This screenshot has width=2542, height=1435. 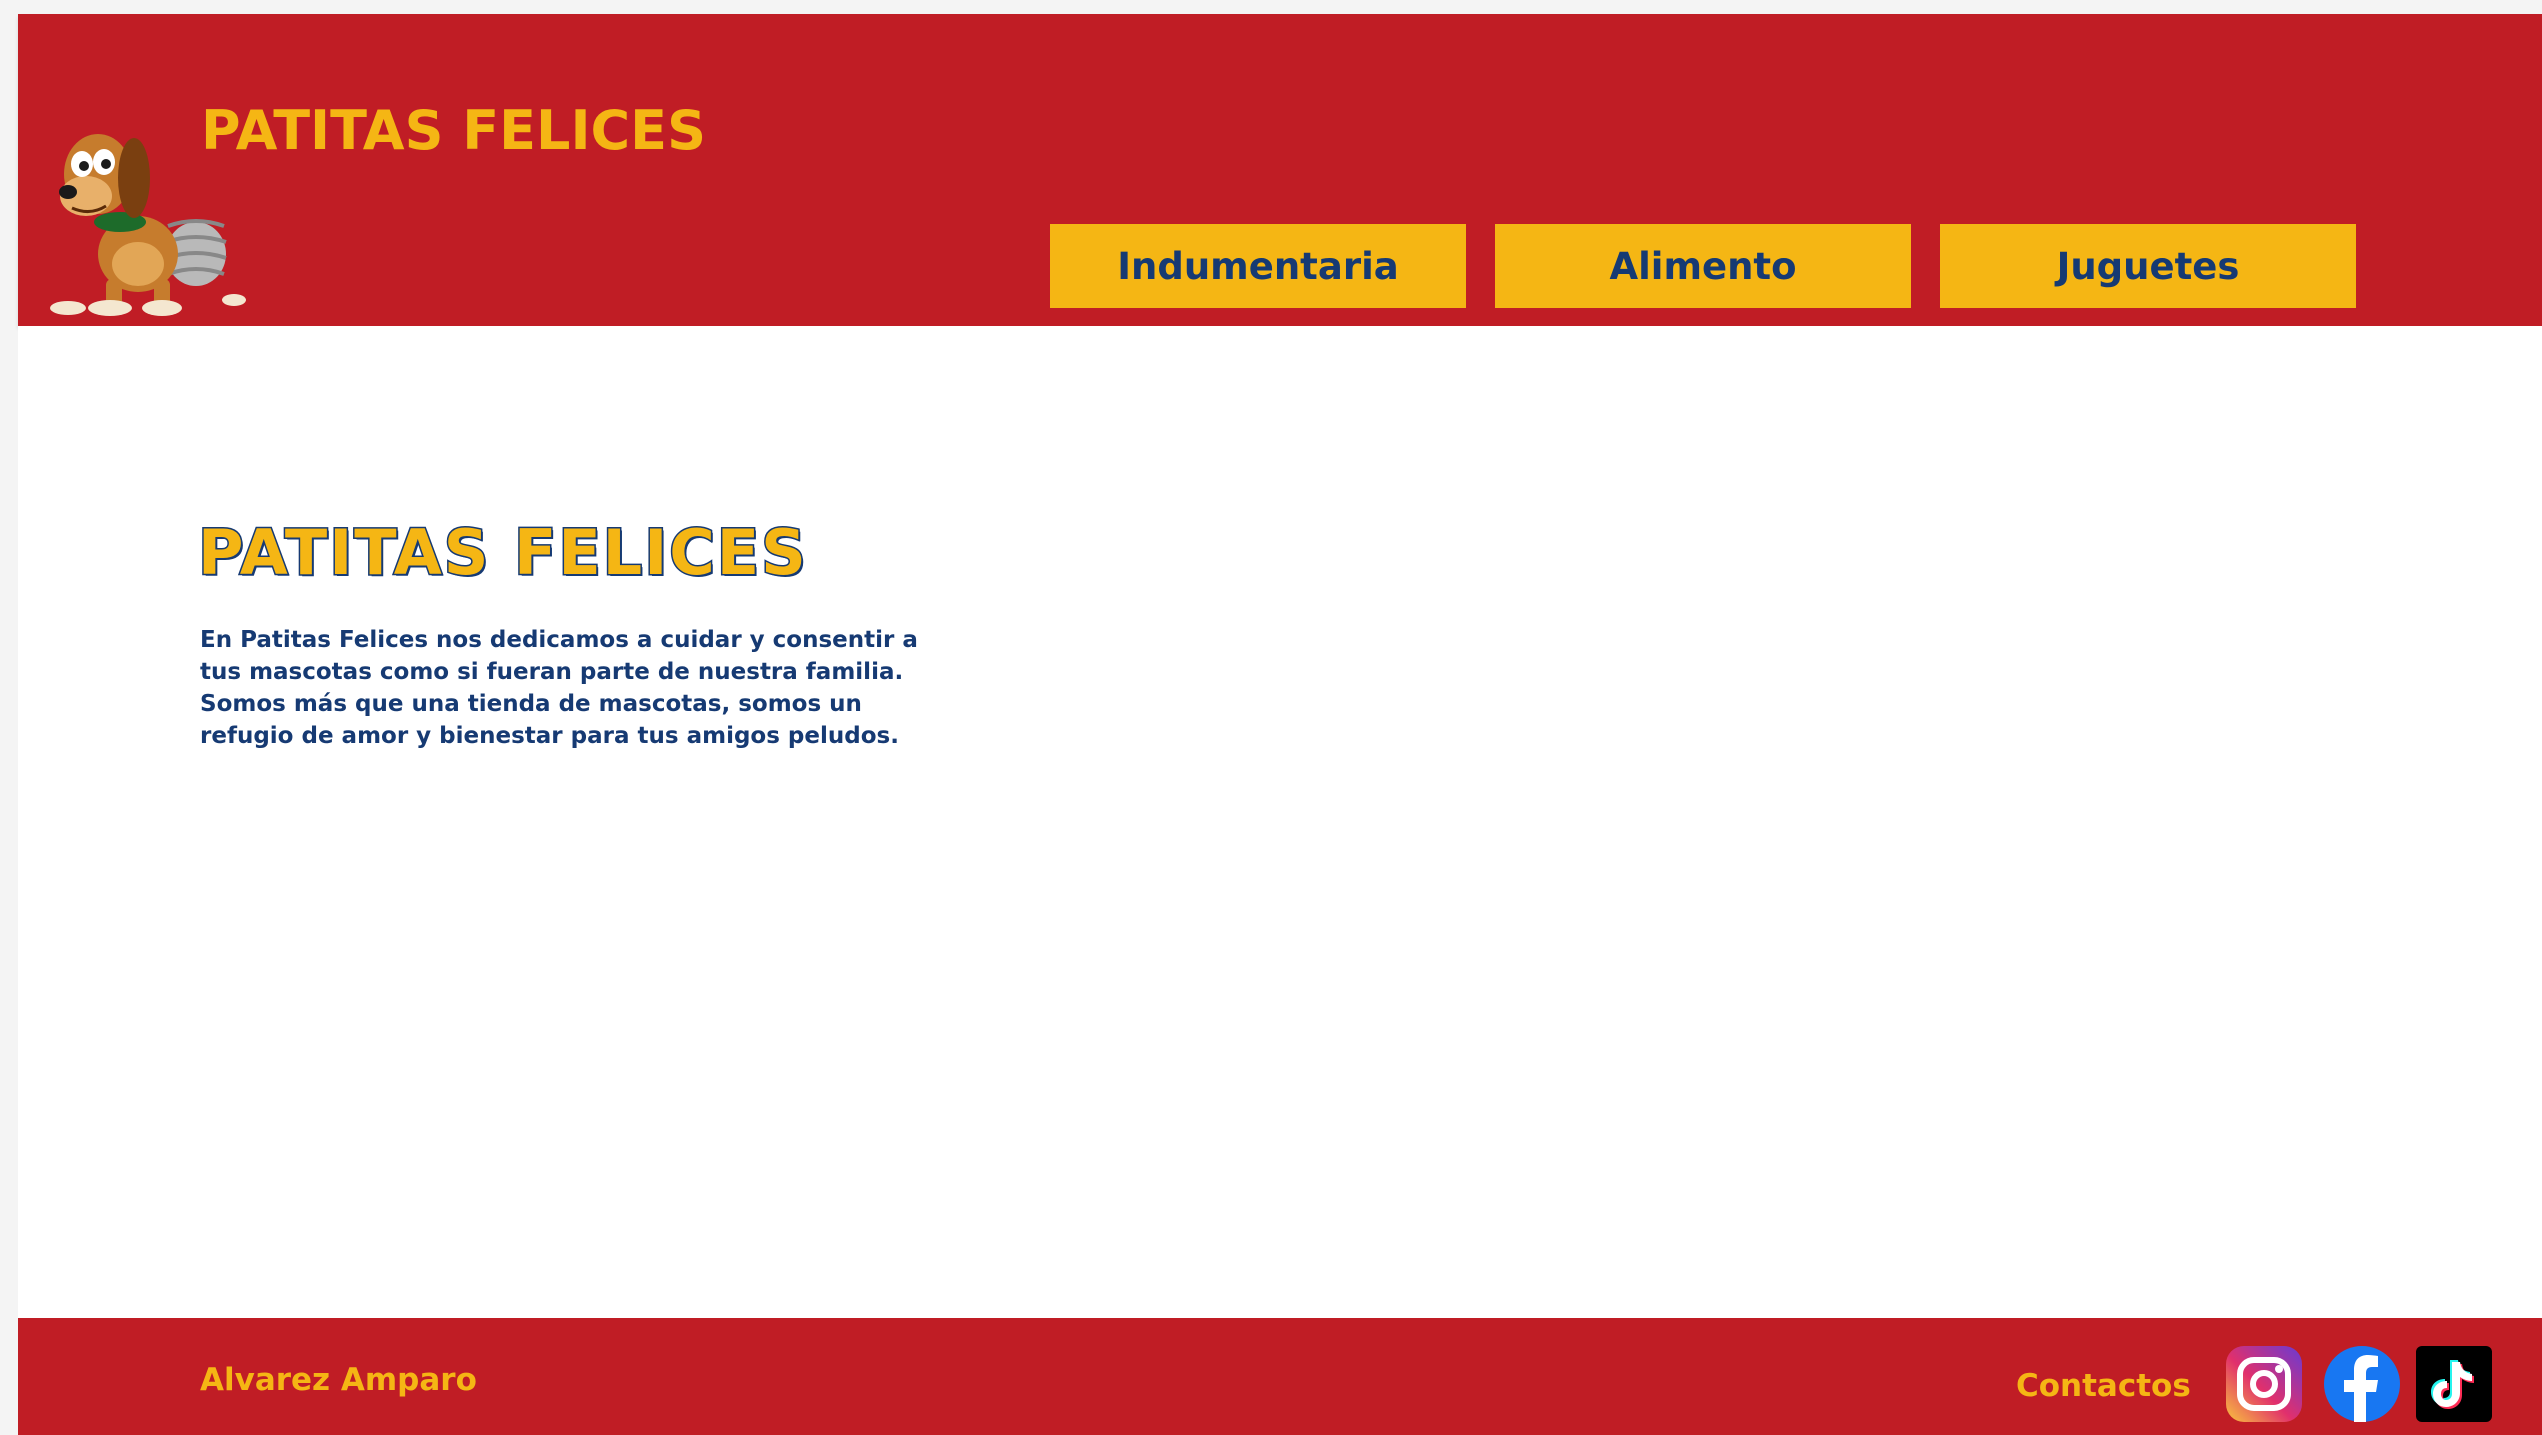 What do you see at coordinates (1280, 1376) in the screenshot?
I see `site-footer: Alvarez Amparo Contactos` at bounding box center [1280, 1376].